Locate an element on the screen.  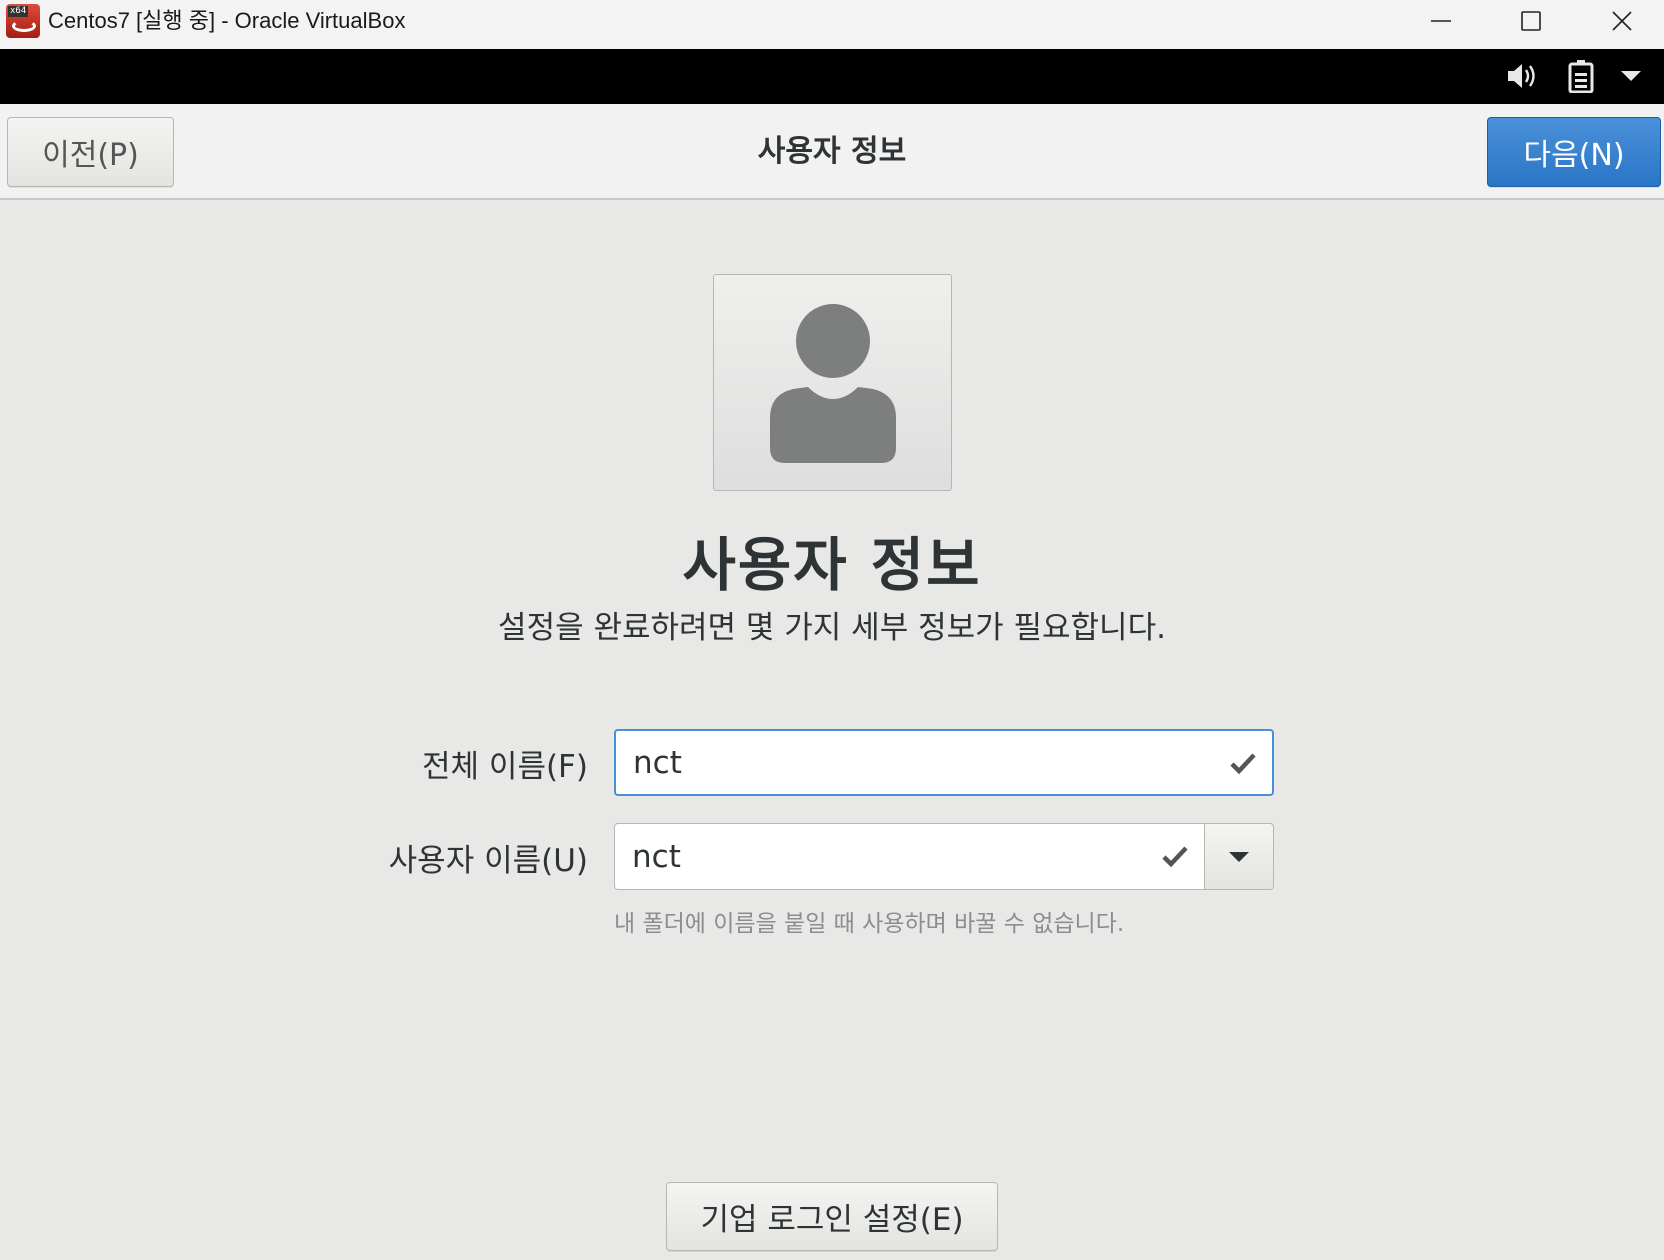
back-button: 이전(P) is located at coordinates (90, 152).